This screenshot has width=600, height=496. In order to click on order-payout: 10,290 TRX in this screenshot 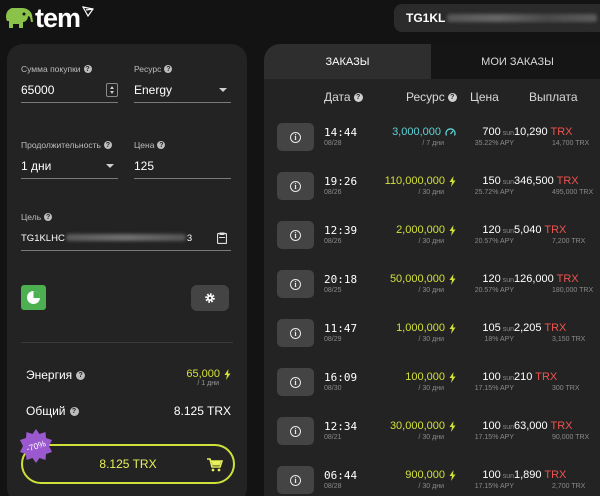, I will do `click(543, 132)`.